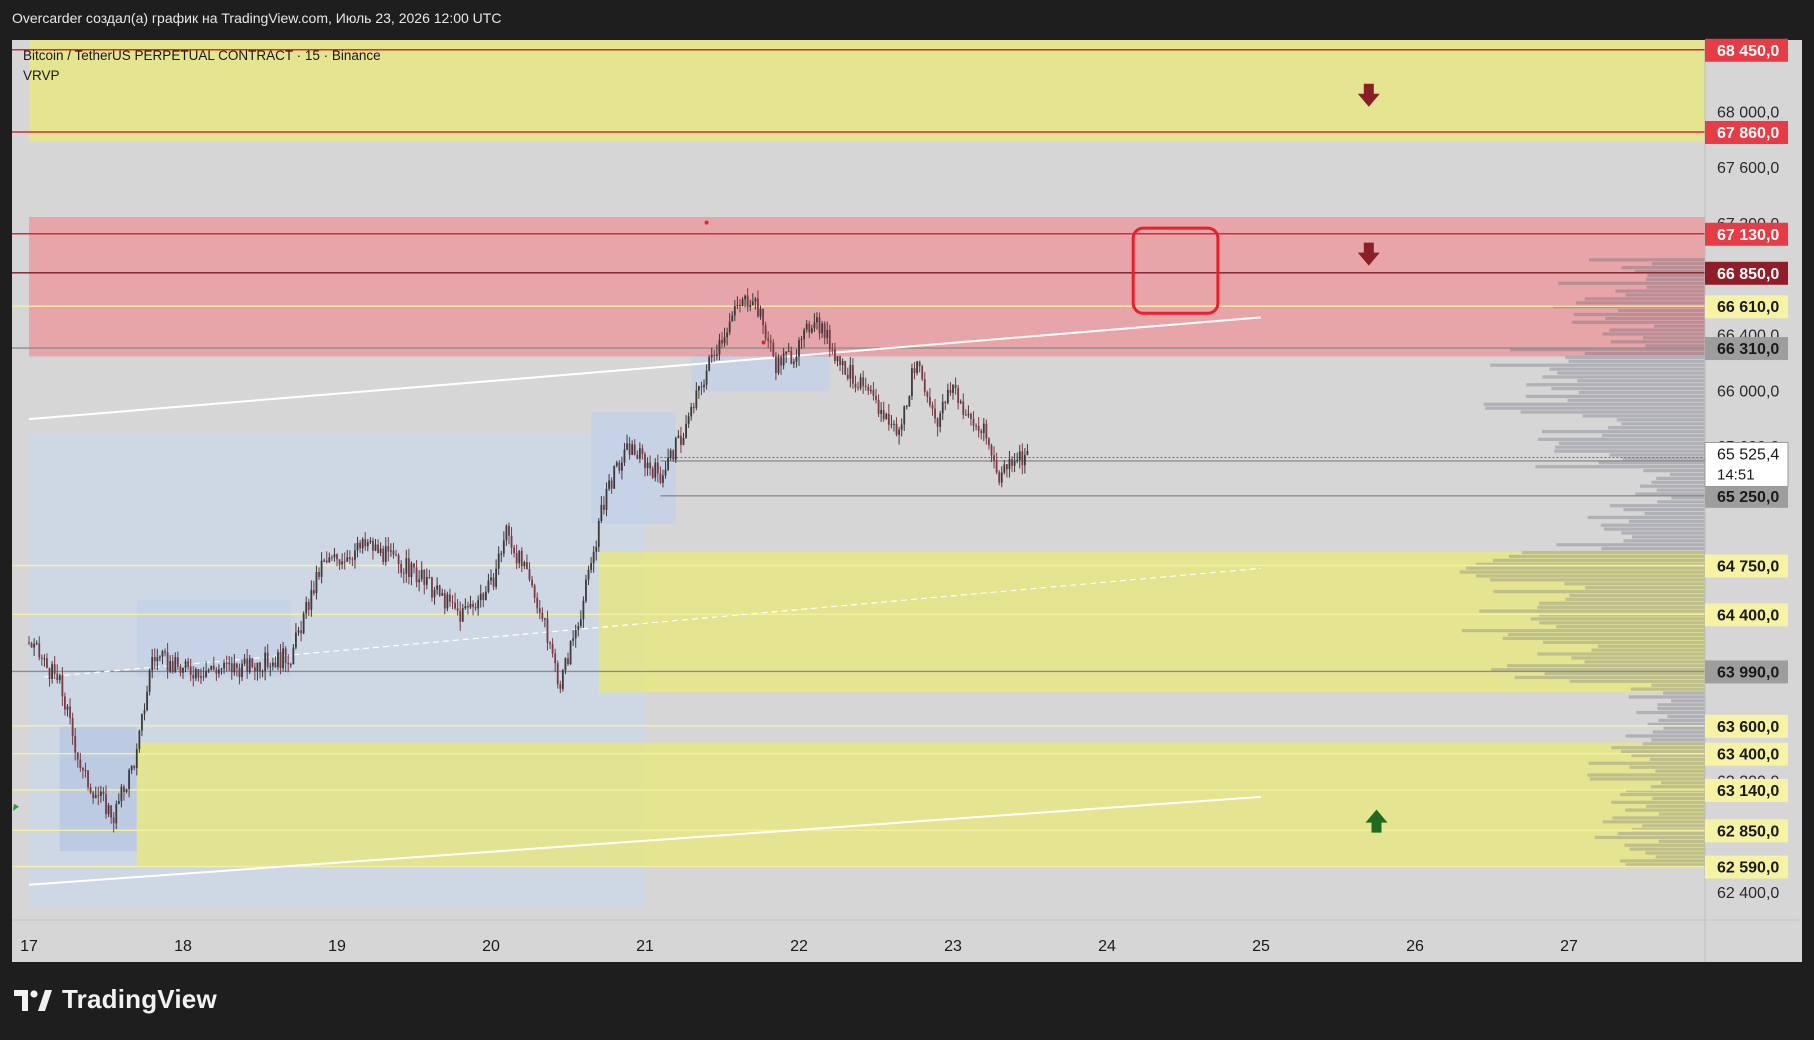  Describe the element at coordinates (1748, 566) in the screenshot. I see `price-label: 64 750,0` at that location.